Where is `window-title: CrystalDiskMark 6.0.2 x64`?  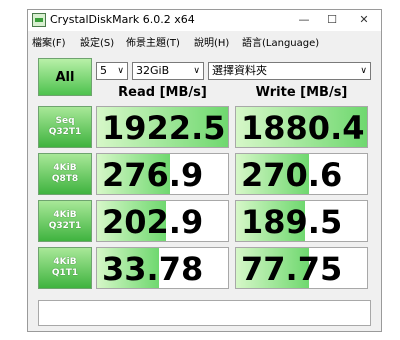 window-title: CrystalDiskMark 6.0.2 x64 is located at coordinates (122, 19).